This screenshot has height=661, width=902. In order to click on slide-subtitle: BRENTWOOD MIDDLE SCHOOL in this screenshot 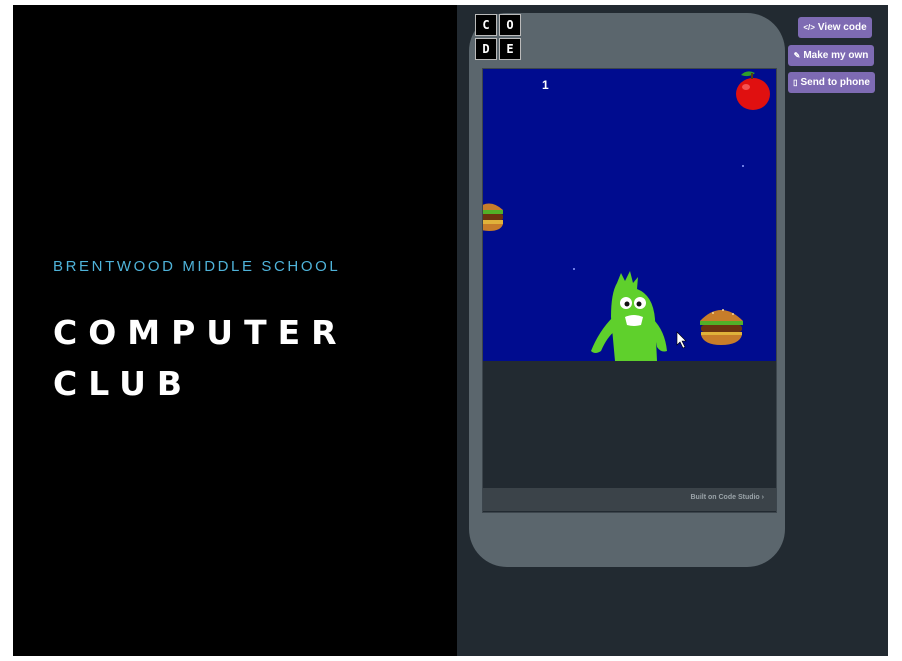, I will do `click(197, 266)`.